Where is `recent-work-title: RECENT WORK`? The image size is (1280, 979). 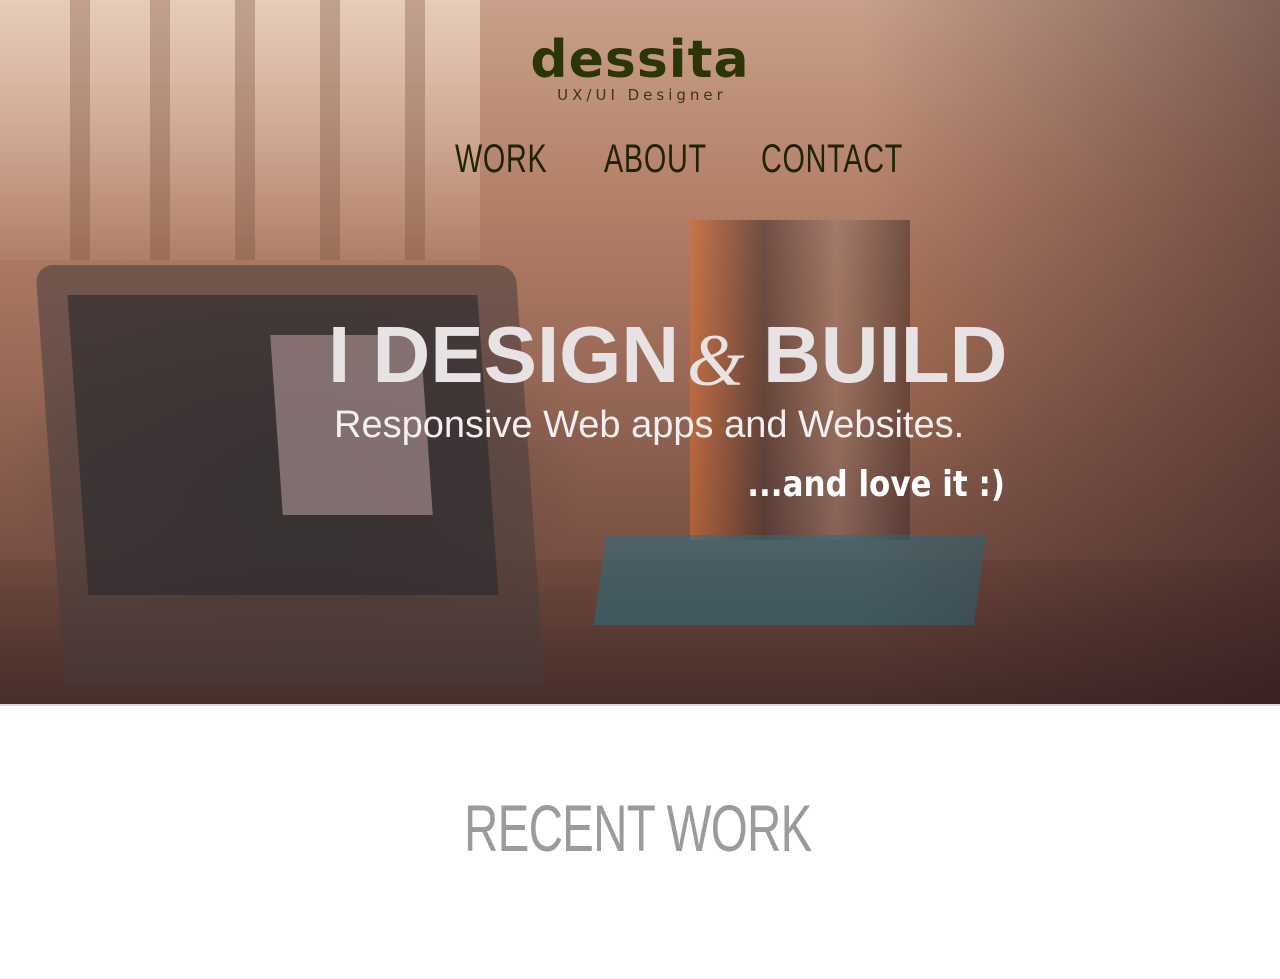
recent-work-title: RECENT WORK is located at coordinates (638, 828).